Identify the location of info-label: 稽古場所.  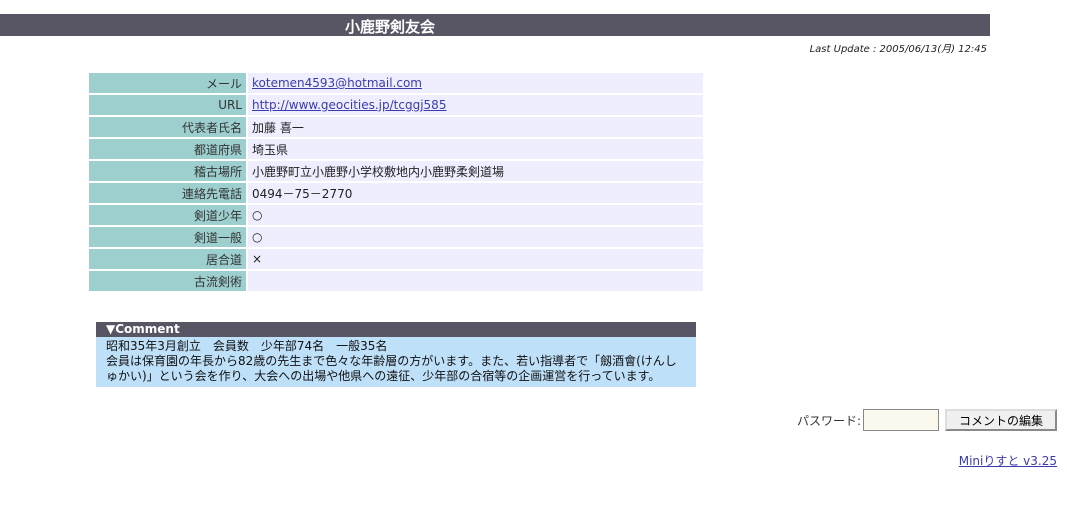
(168, 171).